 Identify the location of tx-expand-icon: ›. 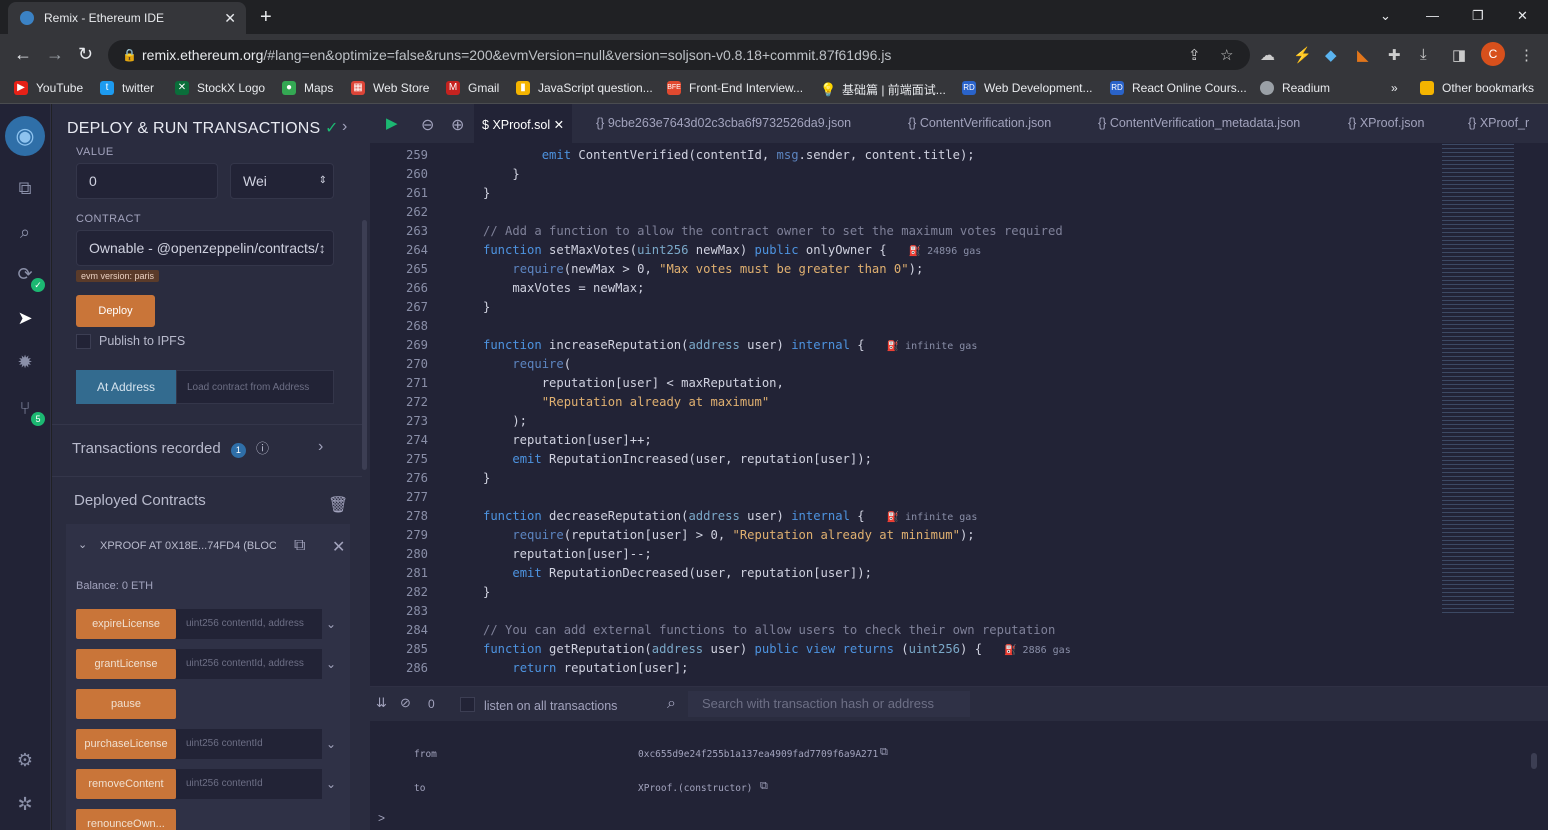
(320, 447).